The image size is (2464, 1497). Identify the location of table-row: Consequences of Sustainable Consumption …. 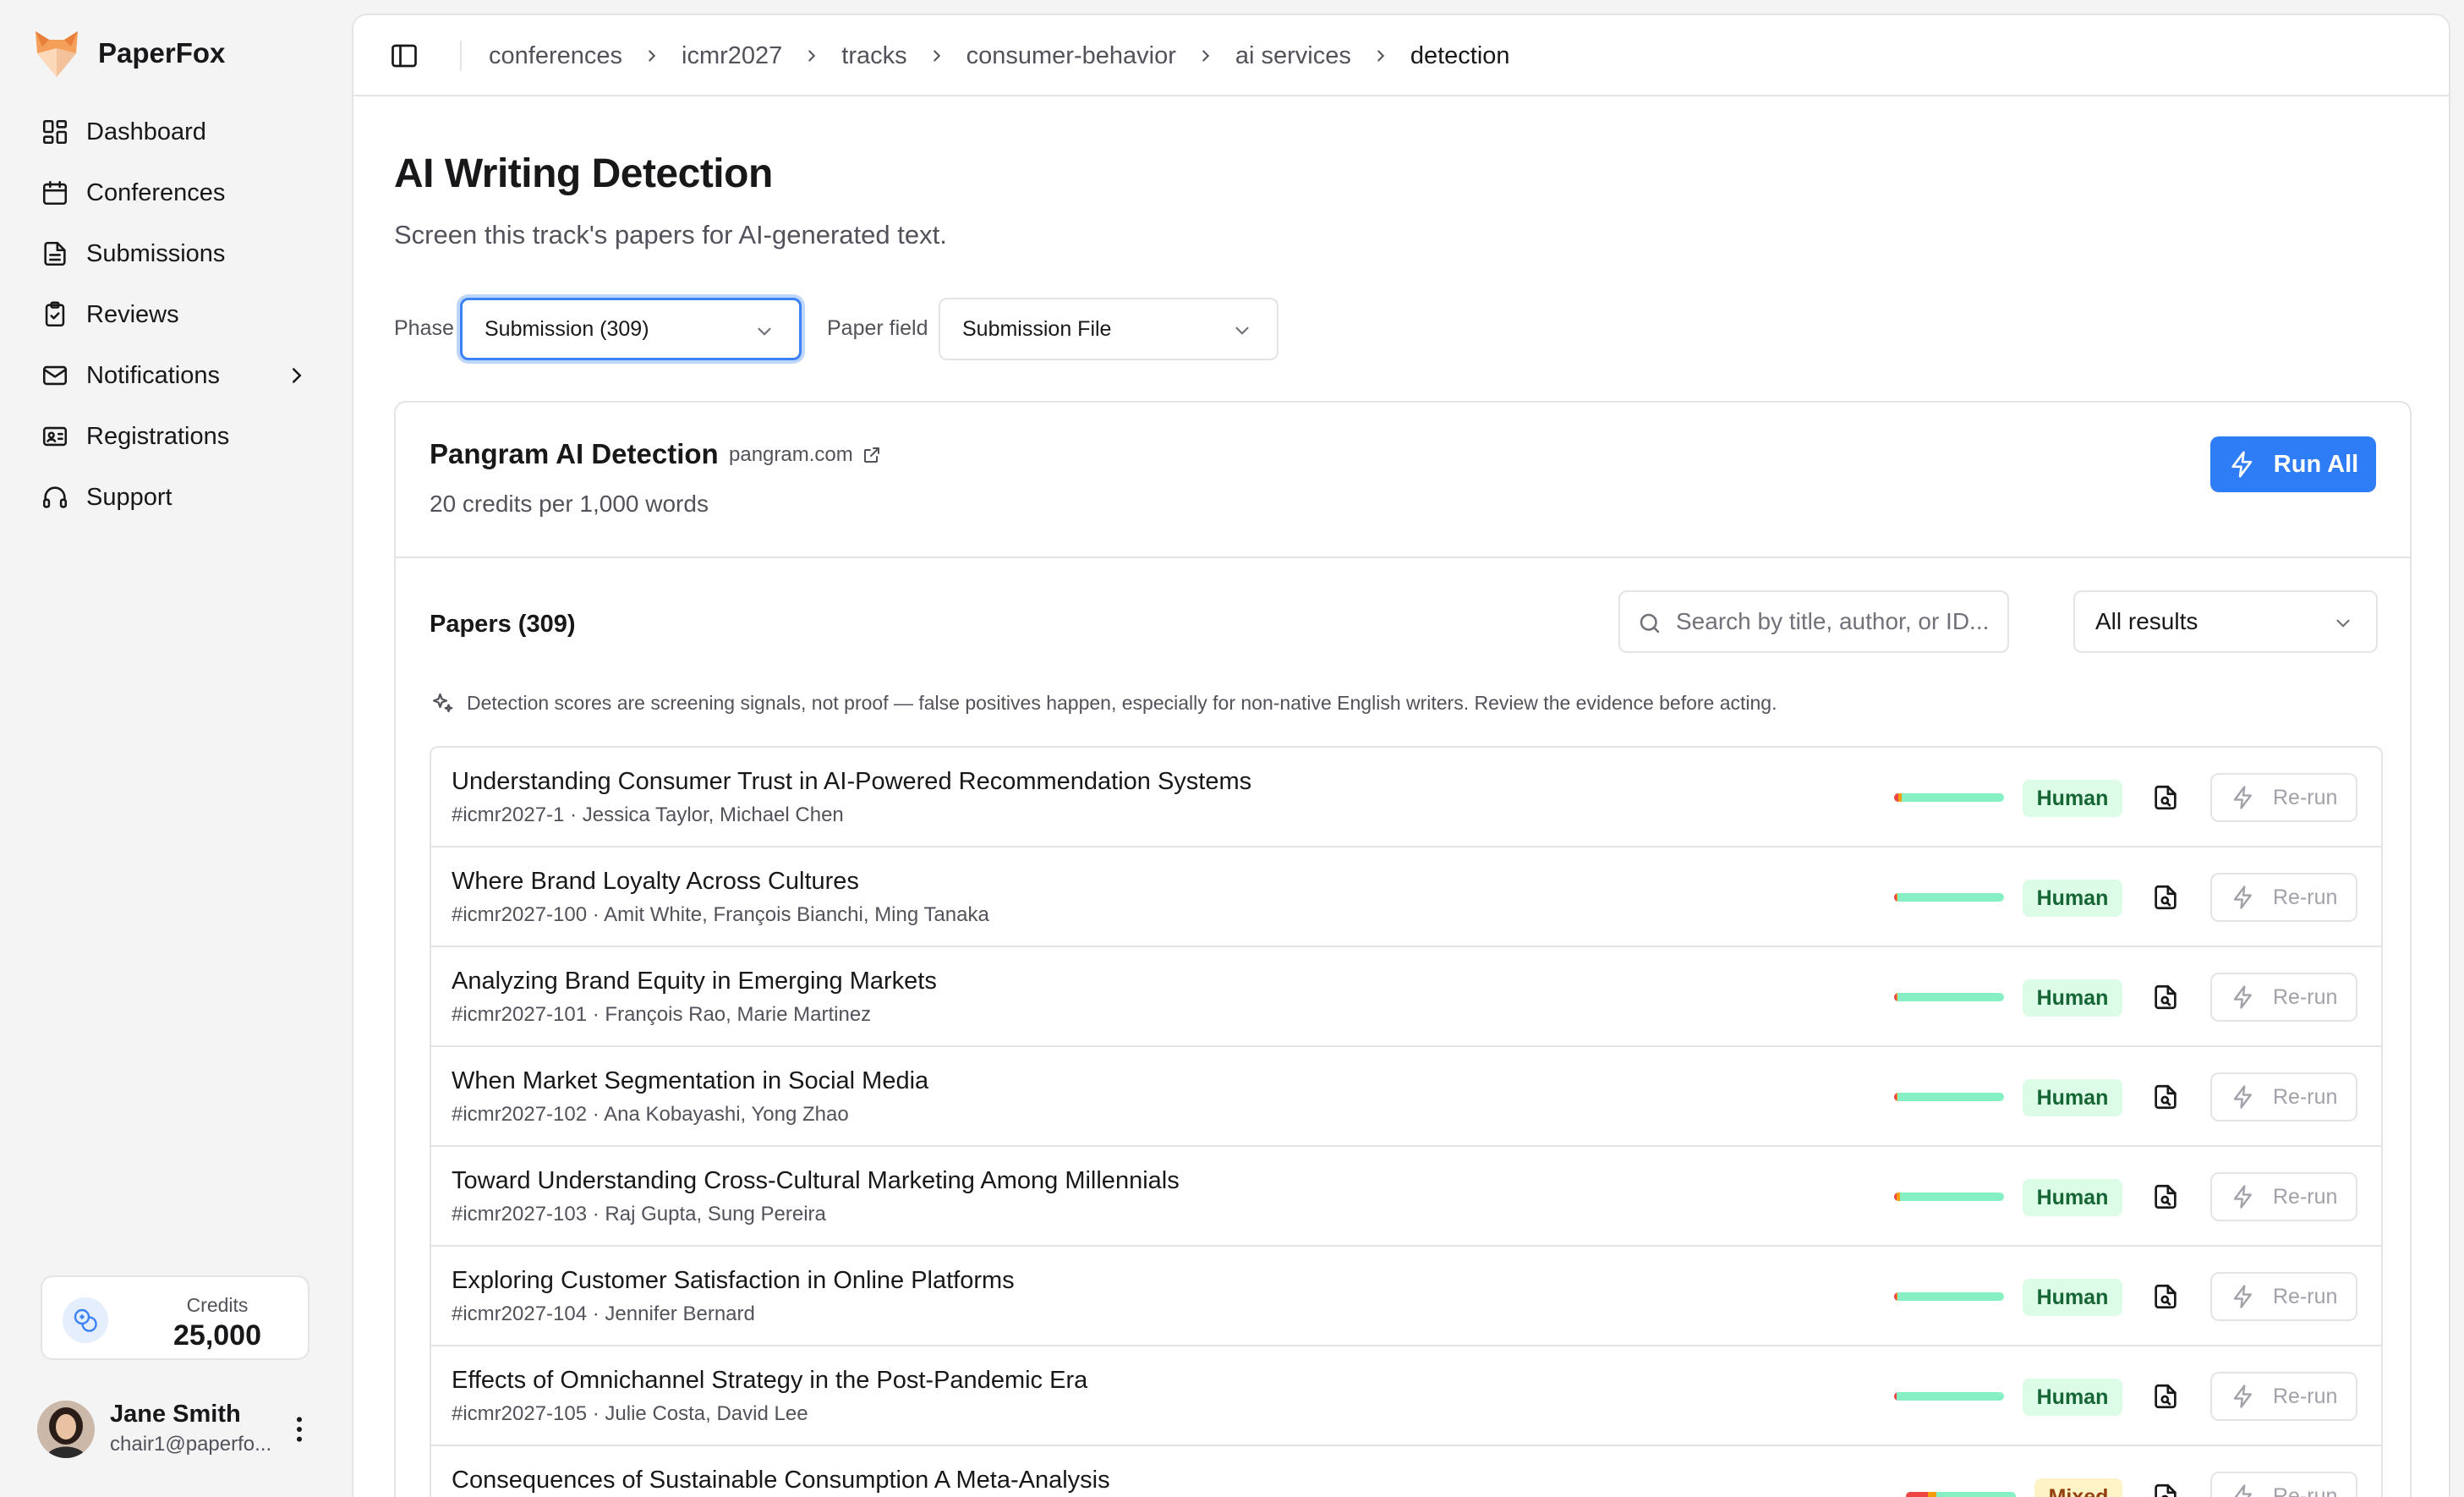
(1406, 1471).